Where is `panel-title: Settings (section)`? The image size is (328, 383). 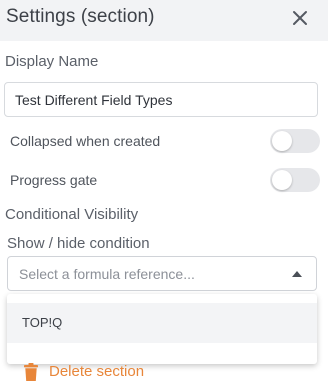 panel-title: Settings (section) is located at coordinates (80, 16).